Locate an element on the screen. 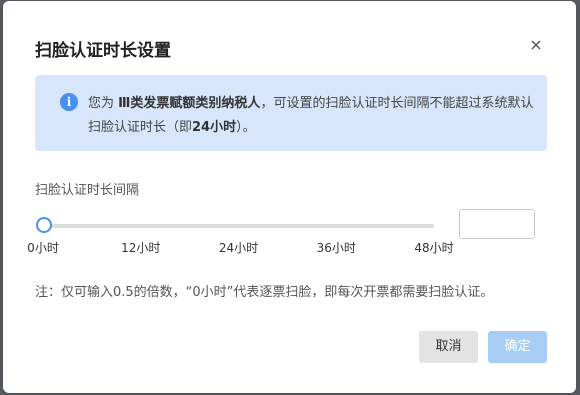 This screenshot has width=580, height=395. slider-handle is located at coordinates (44, 225).